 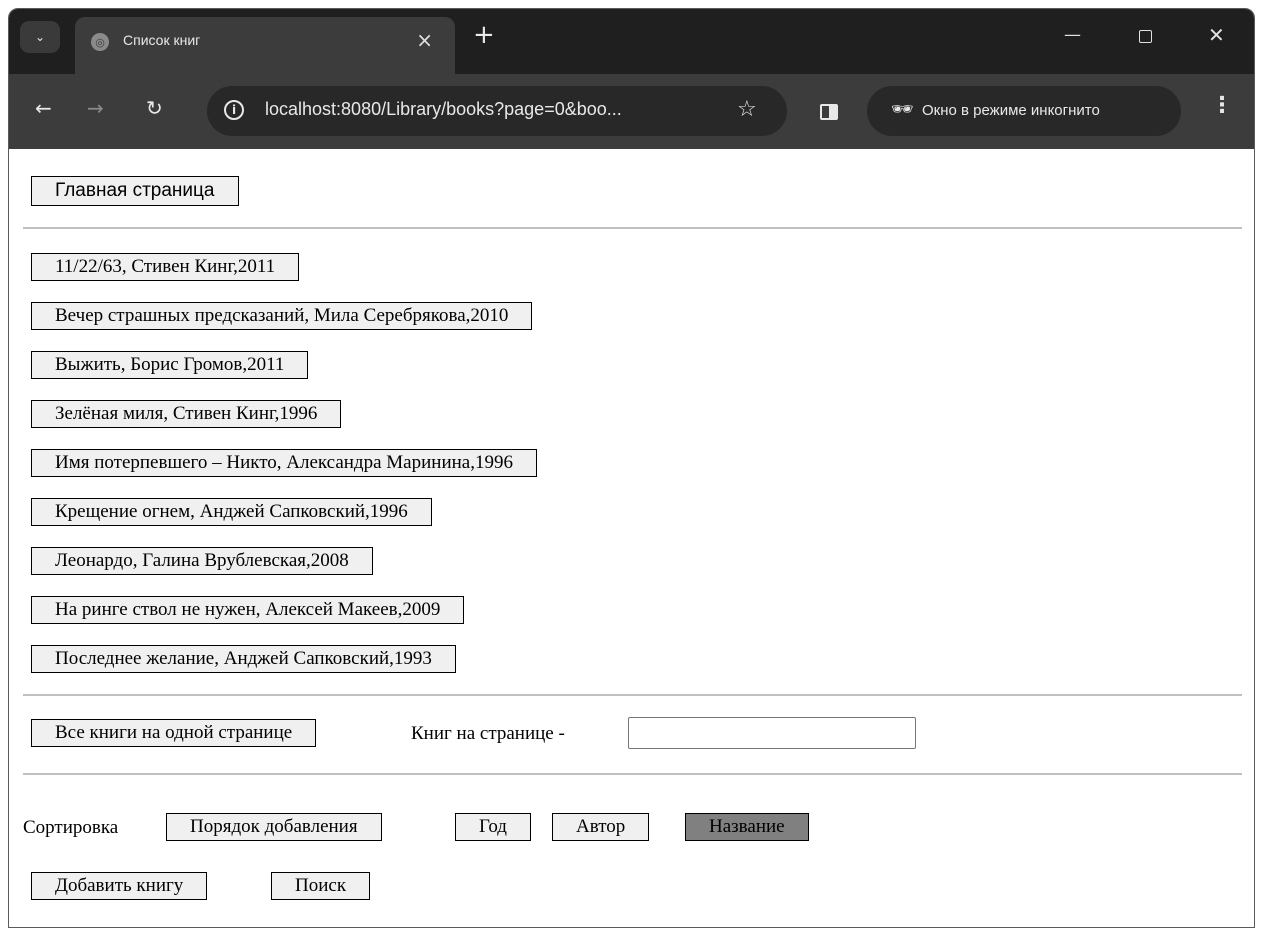 I want to click on sort-label: Сортировка, so click(x=71, y=827).